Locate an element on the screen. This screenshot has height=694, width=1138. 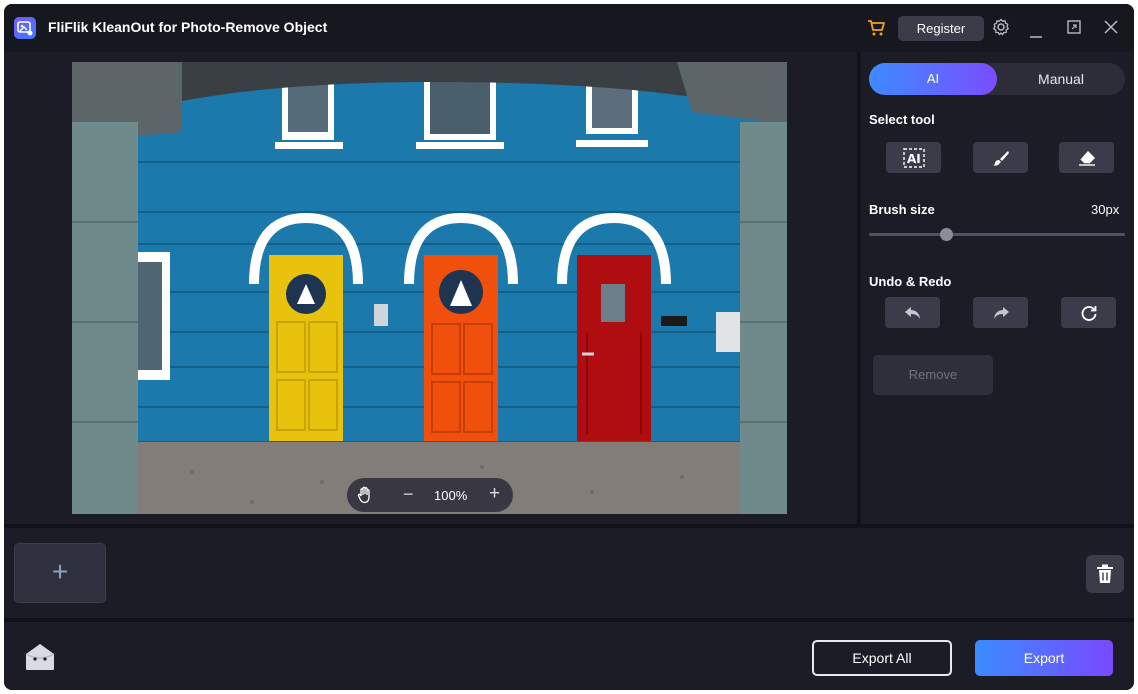
thumbnail-strip: + is located at coordinates (569, 573).